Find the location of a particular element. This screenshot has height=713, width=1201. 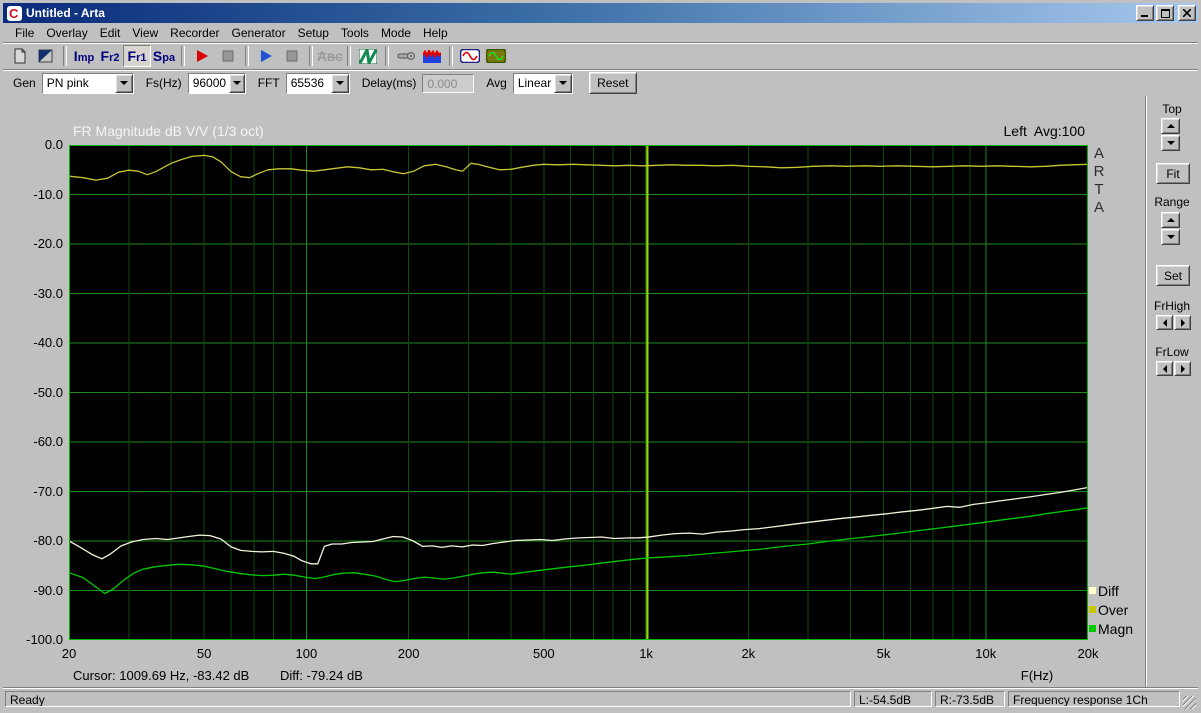

side-panel: Top Fit Range Set FrHigh FrLow is located at coordinates (1171, 391).